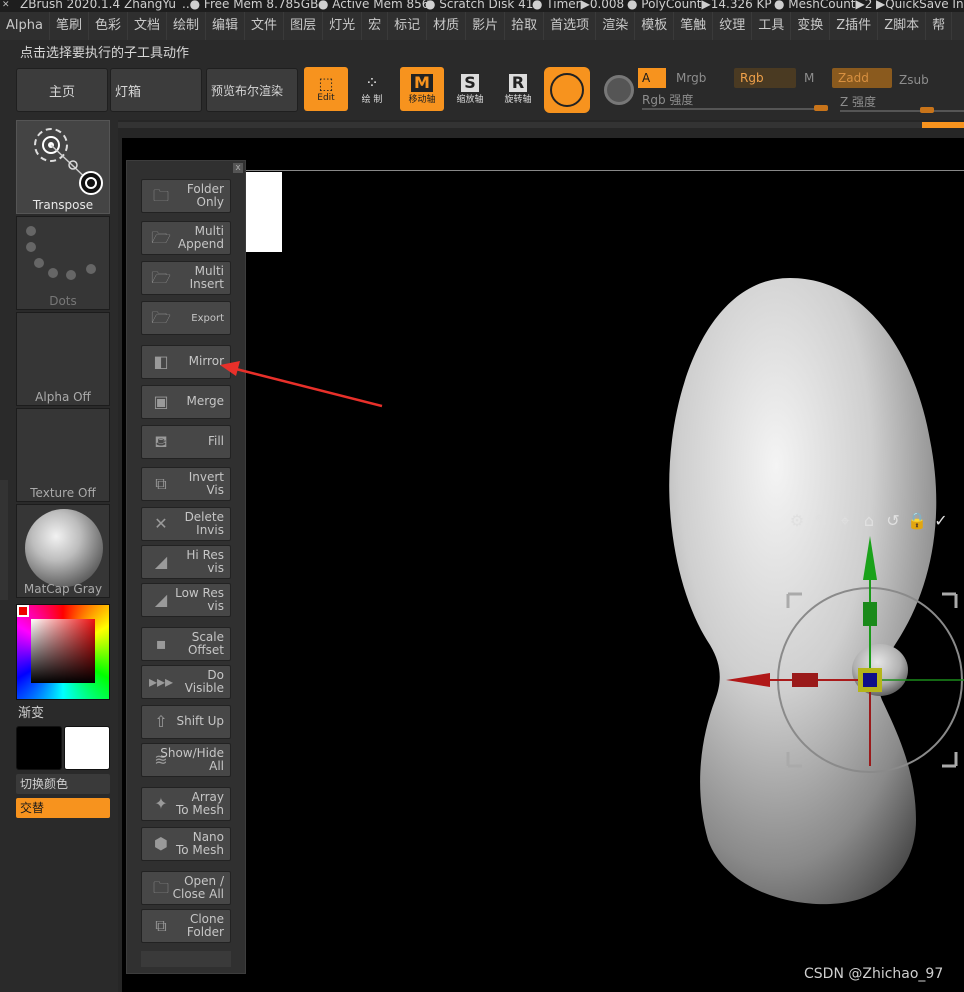  What do you see at coordinates (63, 167) in the screenshot?
I see `transpose-brush-button: Transpose` at bounding box center [63, 167].